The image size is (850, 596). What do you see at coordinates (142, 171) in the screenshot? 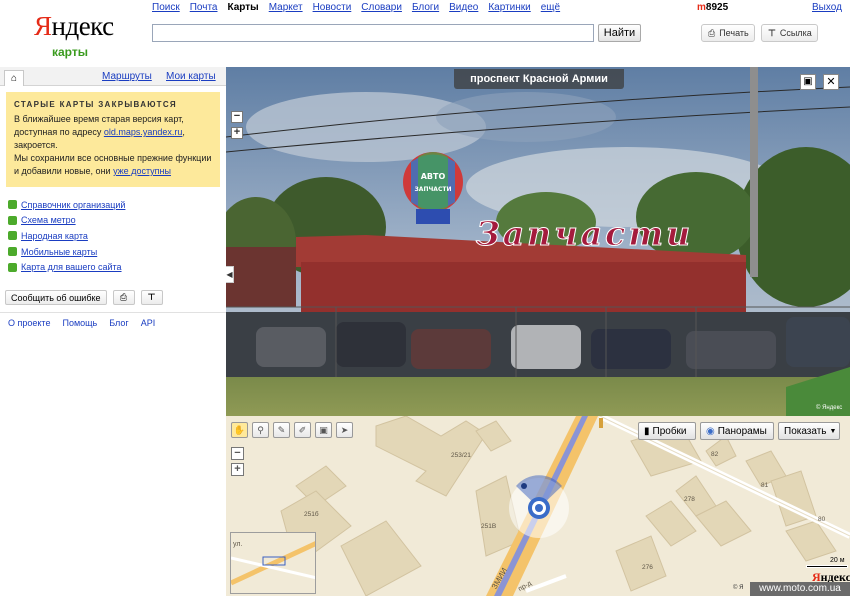
I see `new-maps-link: уже доступны` at bounding box center [142, 171].